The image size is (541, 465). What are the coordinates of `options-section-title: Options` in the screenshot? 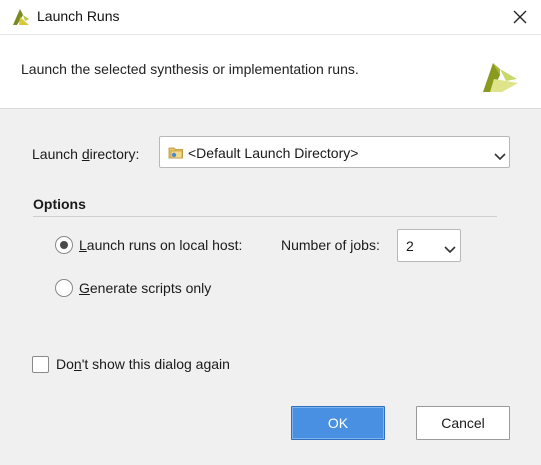 It's located at (59, 204).